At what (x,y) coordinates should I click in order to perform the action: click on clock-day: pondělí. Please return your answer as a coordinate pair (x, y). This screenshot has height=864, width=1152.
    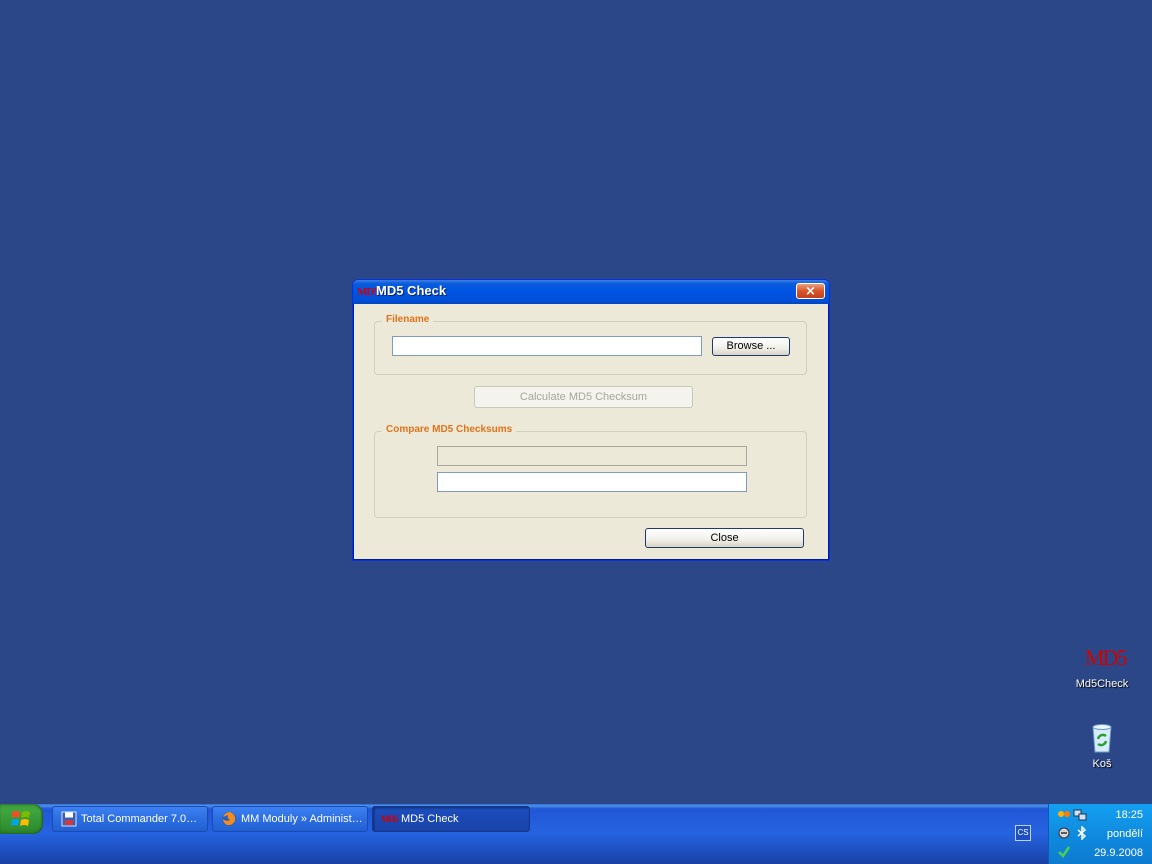
    Looking at the image, I should click on (1124, 834).